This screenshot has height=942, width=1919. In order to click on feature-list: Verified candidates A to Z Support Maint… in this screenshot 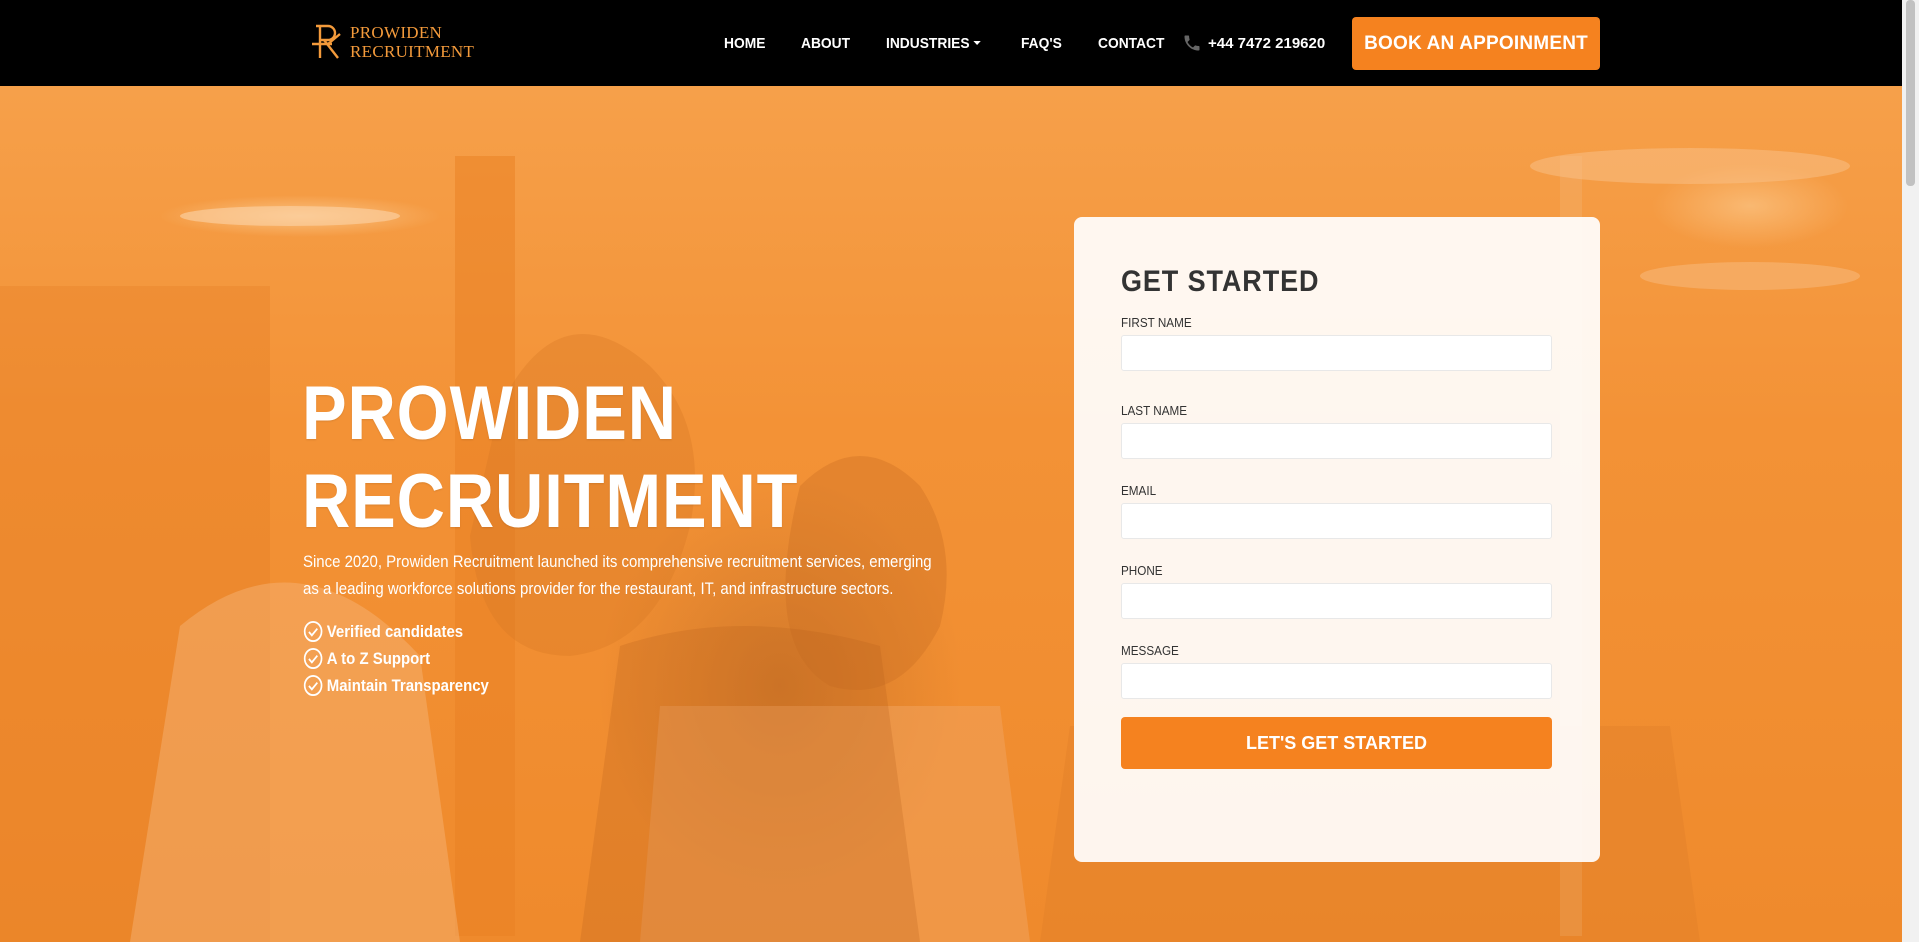, I will do `click(408, 658)`.